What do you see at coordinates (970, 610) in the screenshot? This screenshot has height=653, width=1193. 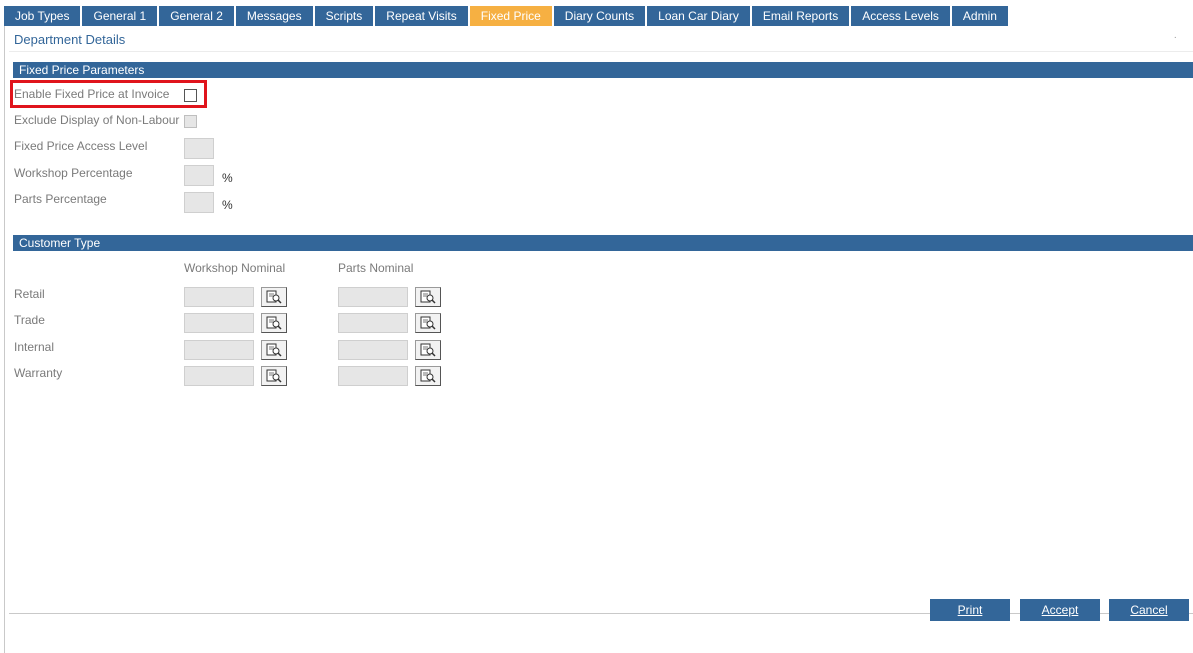 I see `print-button: Print` at bounding box center [970, 610].